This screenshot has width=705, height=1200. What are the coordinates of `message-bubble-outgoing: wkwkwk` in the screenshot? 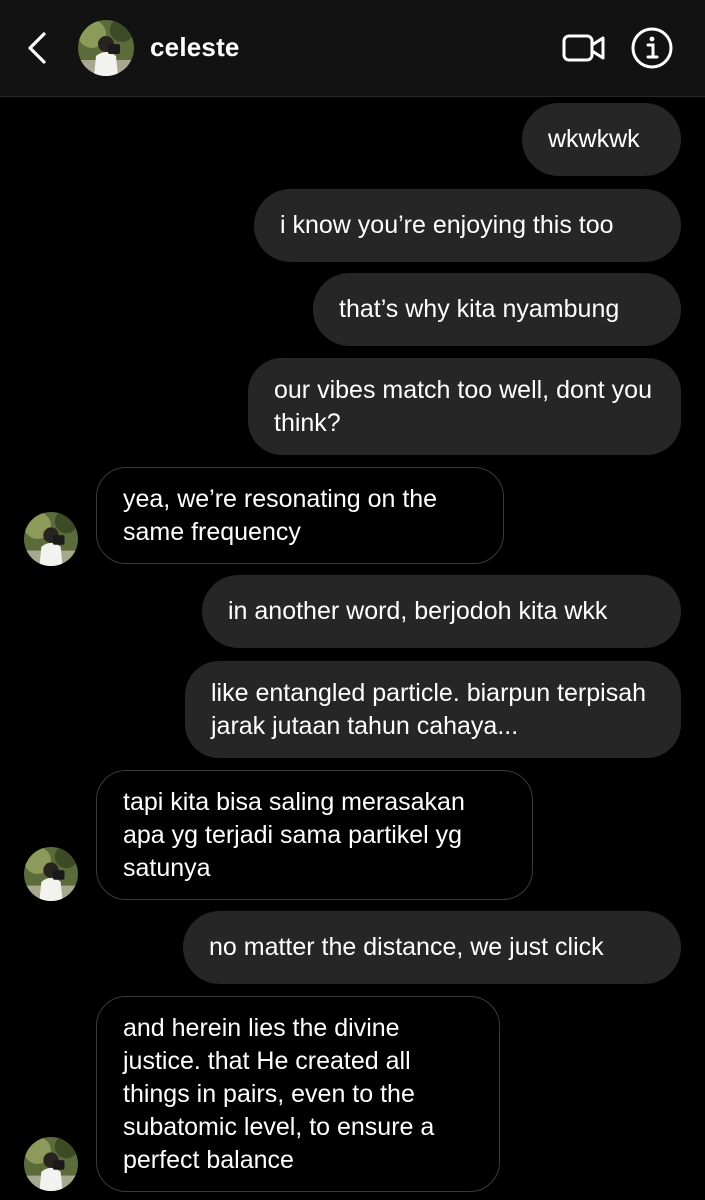 It's located at (601, 139).